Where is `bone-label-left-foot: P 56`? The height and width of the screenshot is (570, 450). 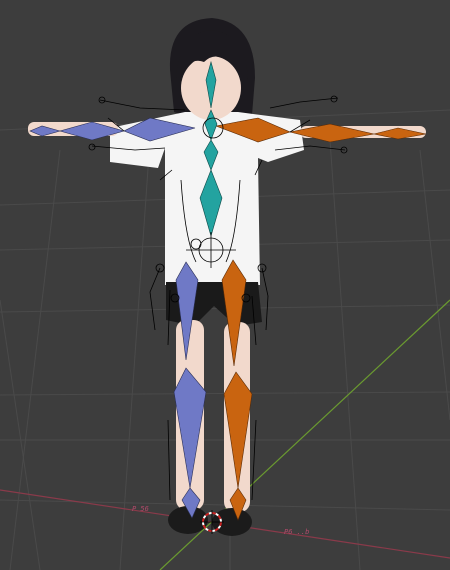
bone-label-left-foot: P 56 is located at coordinates (140, 509).